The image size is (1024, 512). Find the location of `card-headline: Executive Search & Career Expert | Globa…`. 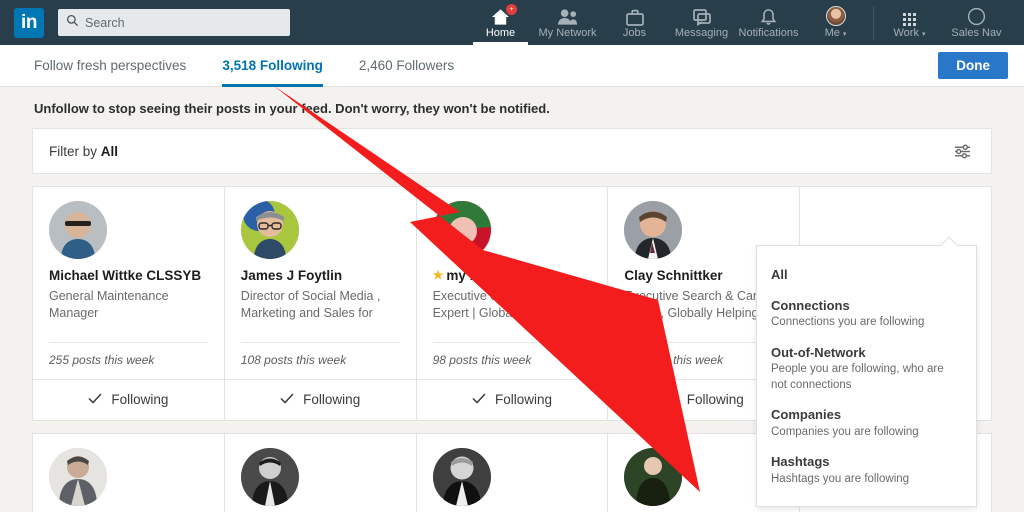

card-headline: Executive Search & Career Expert | Globa… is located at coordinates (508, 304).